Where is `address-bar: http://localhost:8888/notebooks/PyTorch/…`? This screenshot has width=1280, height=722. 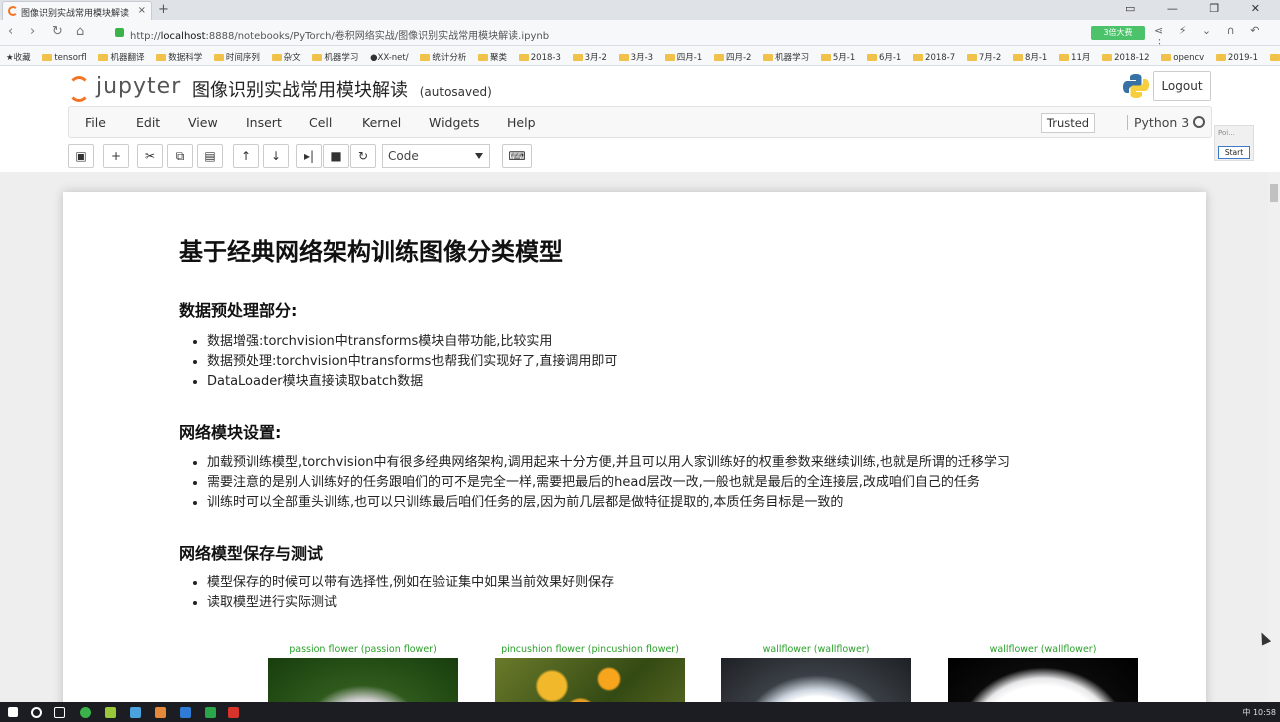 address-bar: http://localhost:8888/notebooks/PyTorch/… is located at coordinates (595, 33).